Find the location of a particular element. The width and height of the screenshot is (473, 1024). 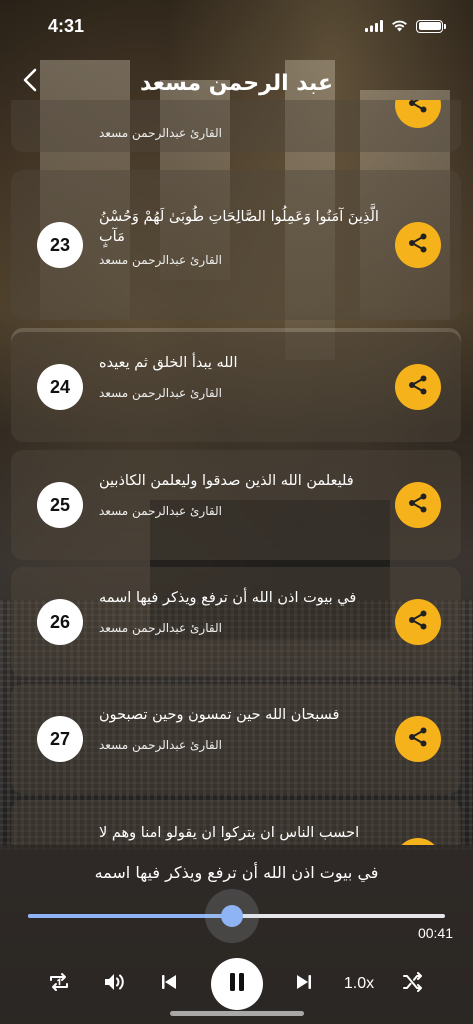

ayah-number-badge: 24 is located at coordinates (60, 387).